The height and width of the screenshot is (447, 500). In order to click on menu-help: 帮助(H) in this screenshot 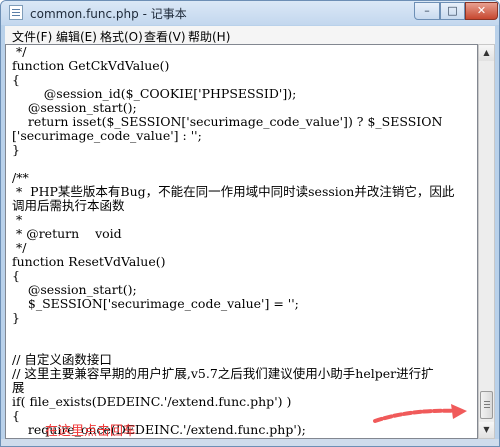, I will do `click(209, 36)`.